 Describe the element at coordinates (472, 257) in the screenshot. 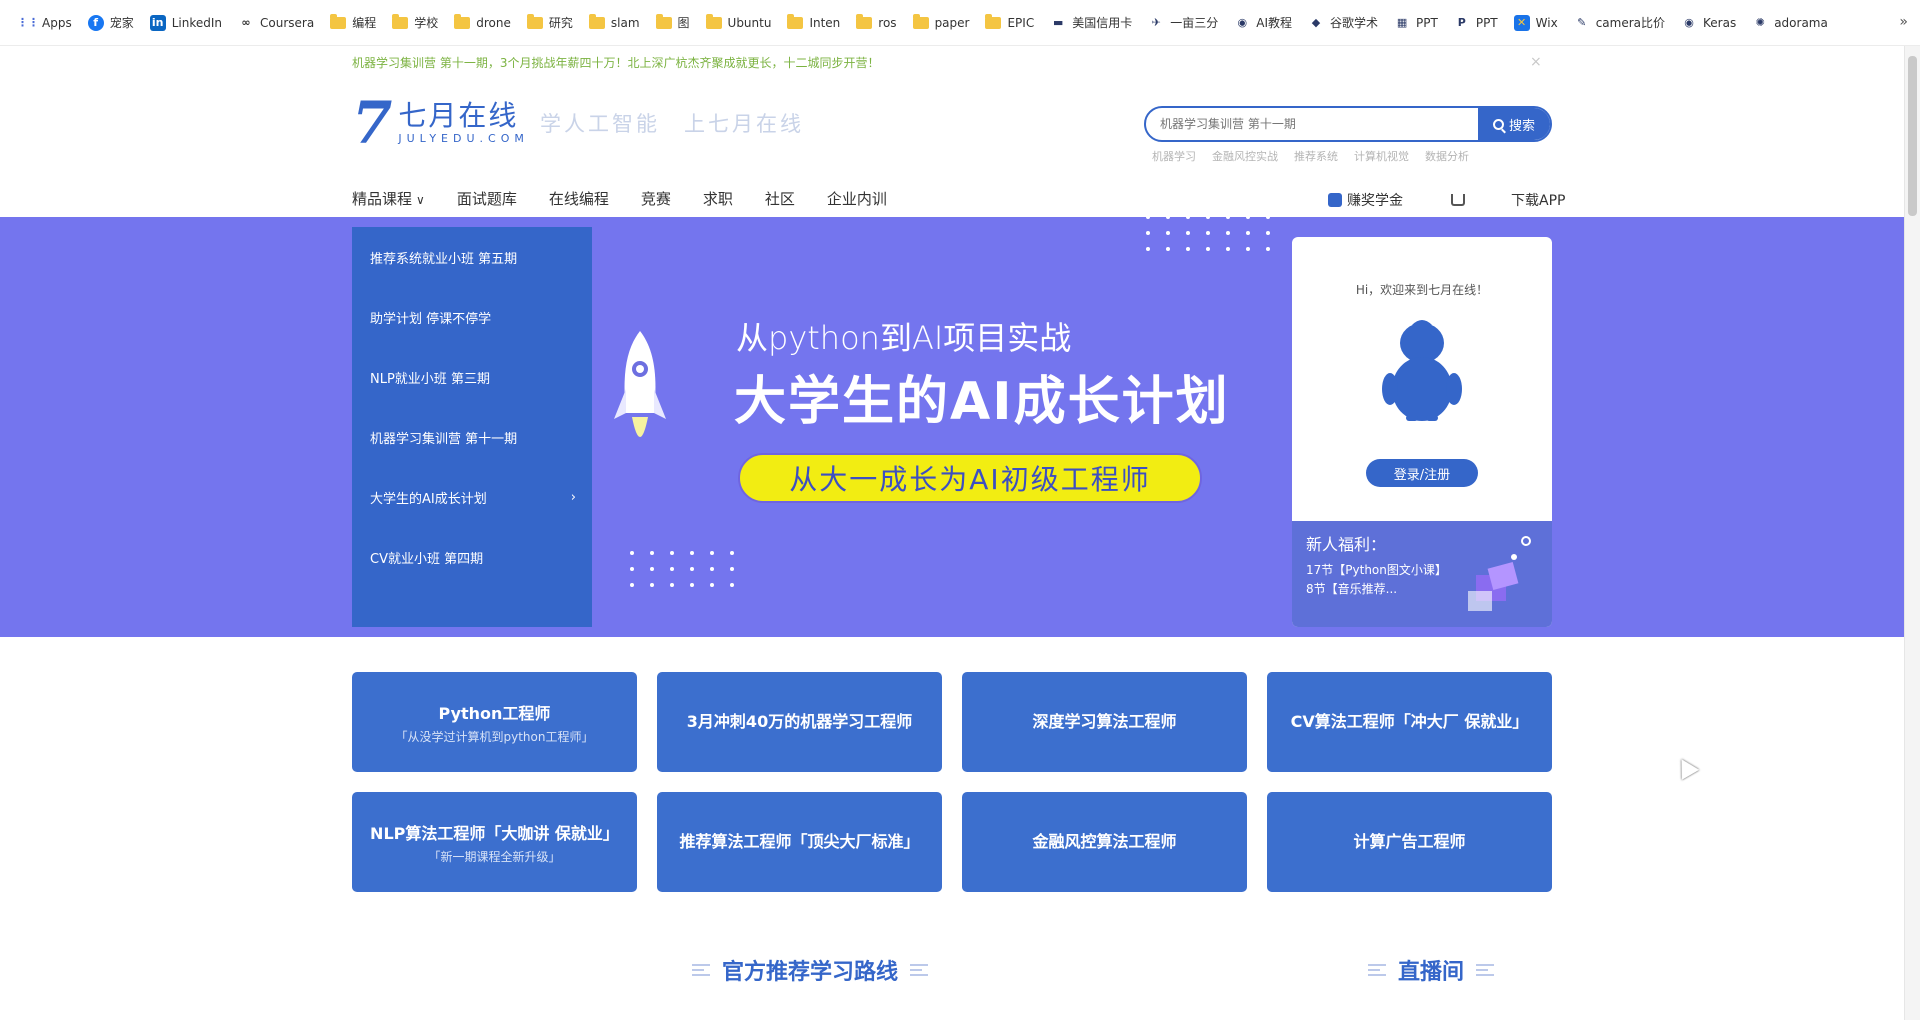

I see `side-menu-item: 推荐系统就业小班 第五期` at that location.